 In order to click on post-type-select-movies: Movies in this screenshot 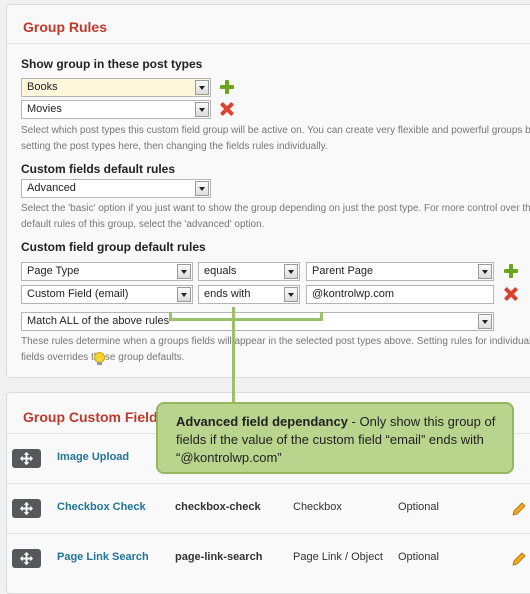, I will do `click(116, 109)`.